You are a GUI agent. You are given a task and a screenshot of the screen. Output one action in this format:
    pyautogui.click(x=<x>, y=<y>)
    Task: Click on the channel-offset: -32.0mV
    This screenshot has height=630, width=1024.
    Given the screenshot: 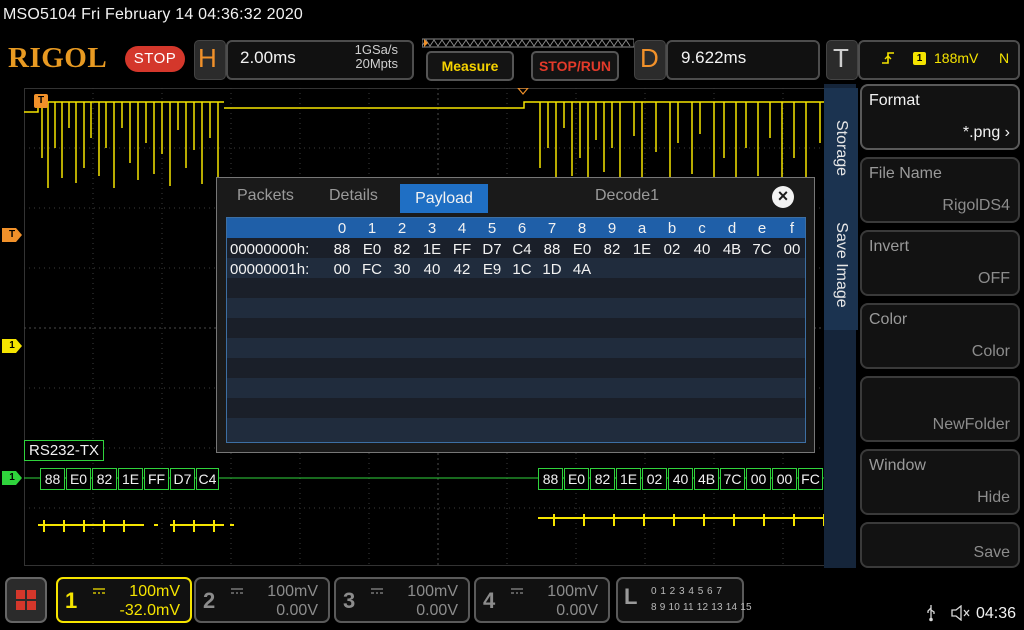 What is the action you would take?
    pyautogui.click(x=149, y=610)
    